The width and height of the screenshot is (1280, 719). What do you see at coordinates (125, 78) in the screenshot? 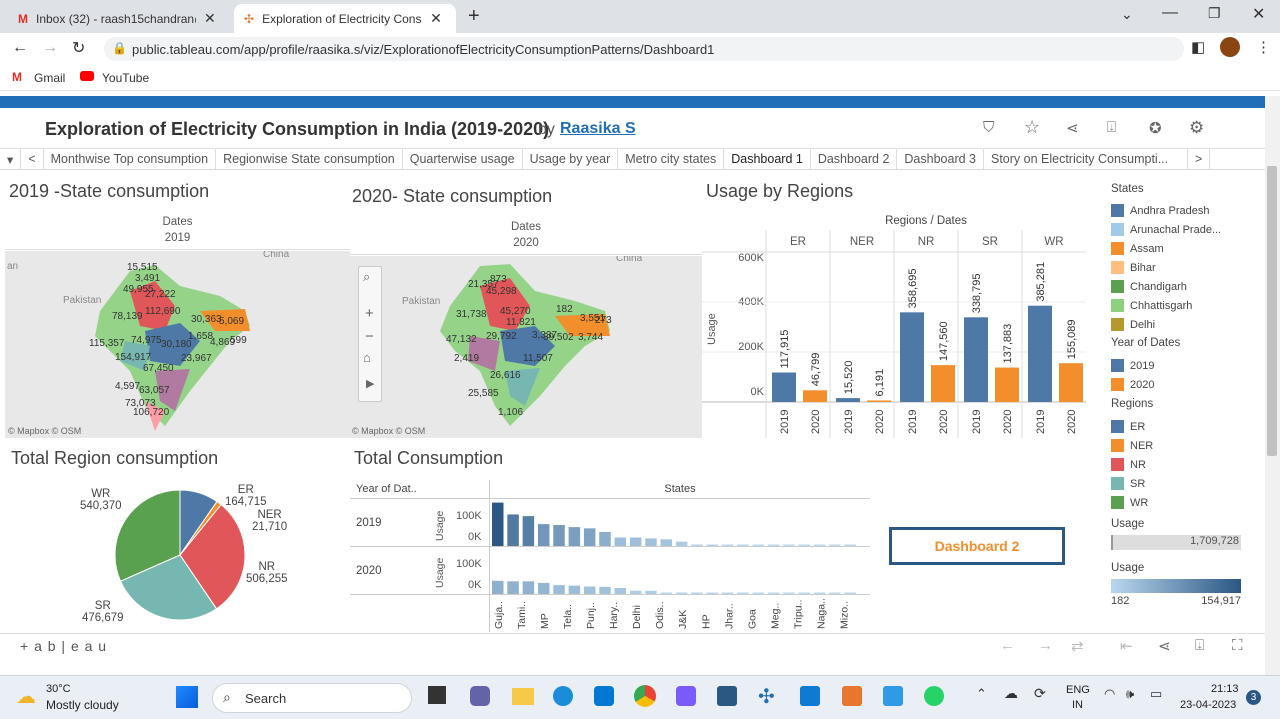
I see `bookmark-youtube: YouTube` at bounding box center [125, 78].